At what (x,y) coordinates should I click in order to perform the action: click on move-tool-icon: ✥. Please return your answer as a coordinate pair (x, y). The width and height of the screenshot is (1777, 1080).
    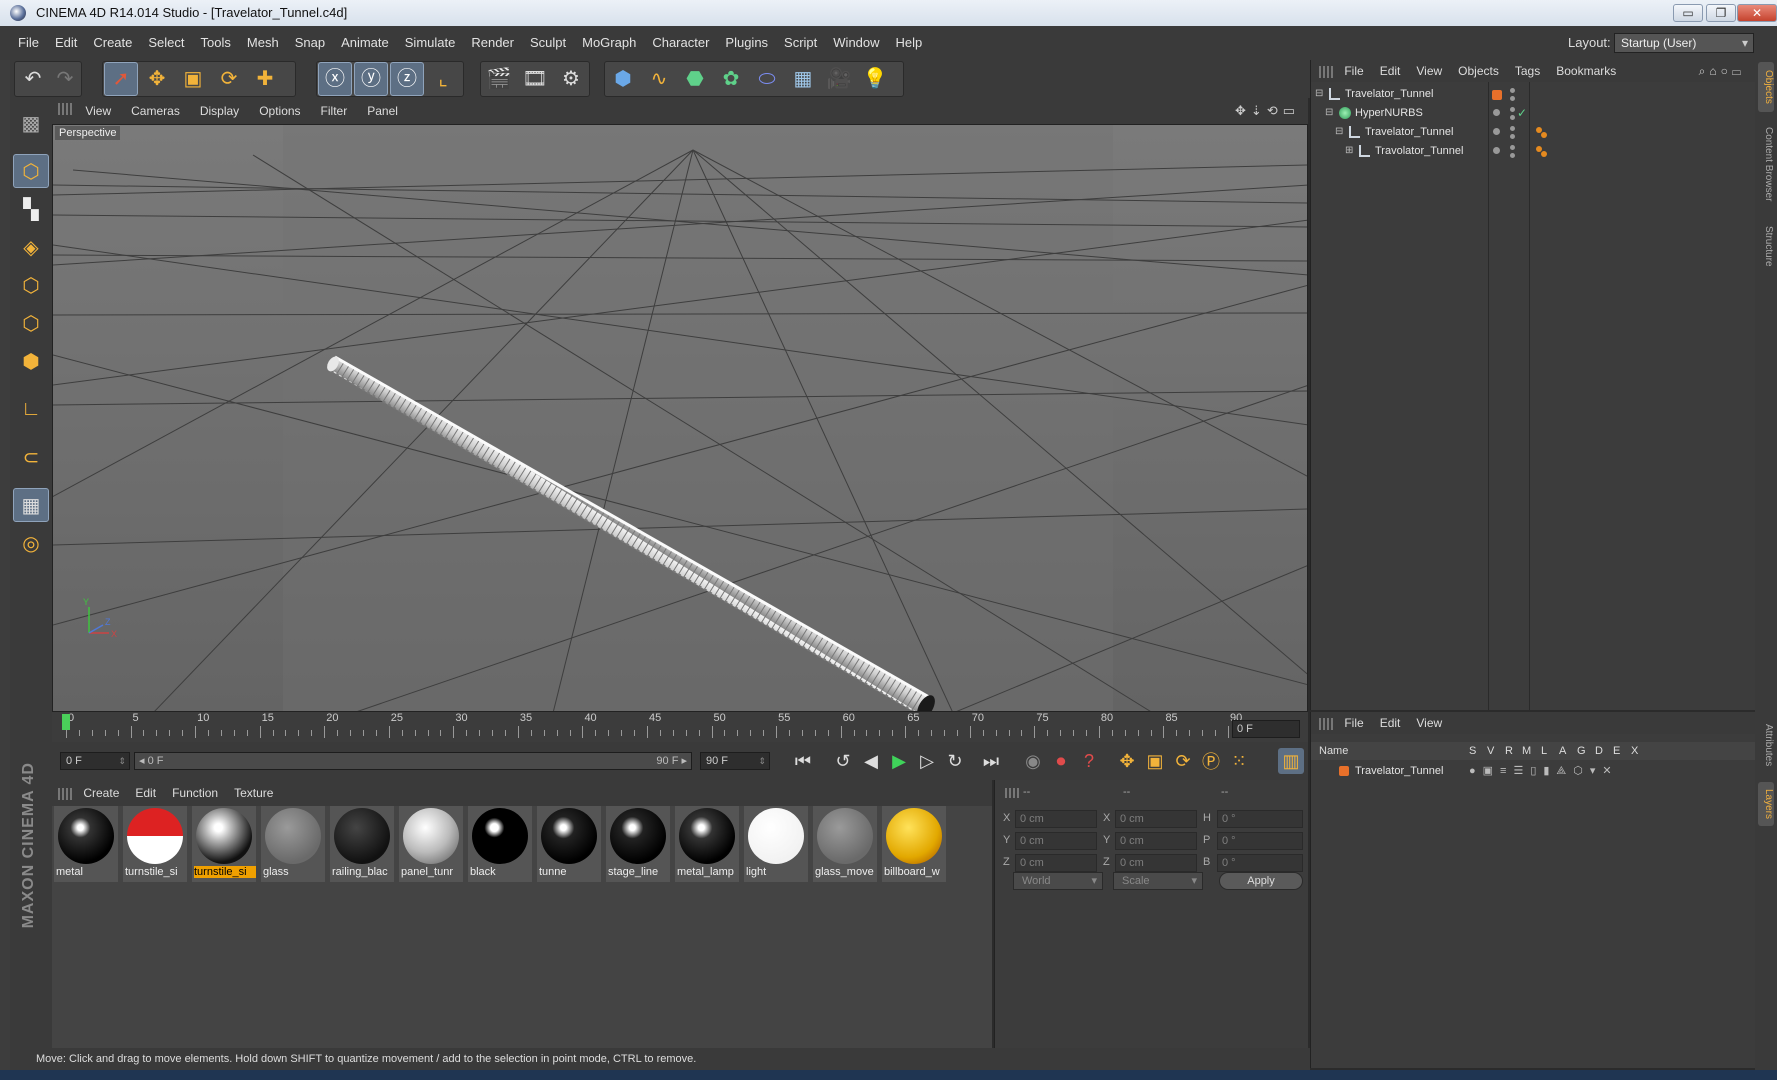
    Looking at the image, I should click on (157, 79).